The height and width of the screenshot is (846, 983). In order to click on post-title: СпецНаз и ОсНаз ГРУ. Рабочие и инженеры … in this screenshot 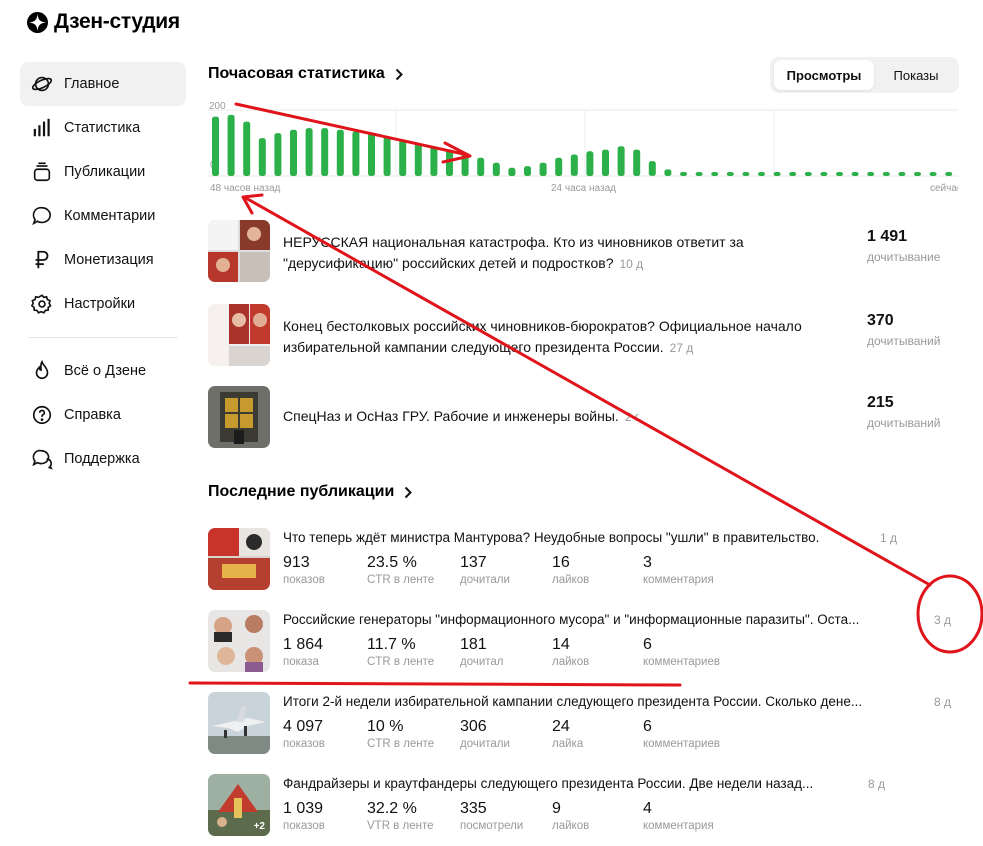, I will do `click(451, 416)`.